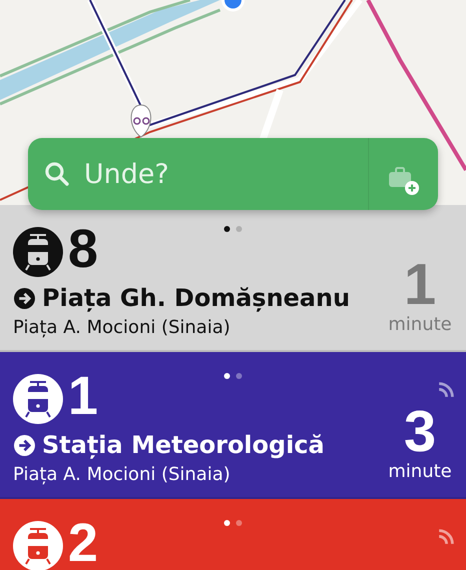 The height and width of the screenshot is (570, 466). I want to click on line-number: 8, so click(83, 250).